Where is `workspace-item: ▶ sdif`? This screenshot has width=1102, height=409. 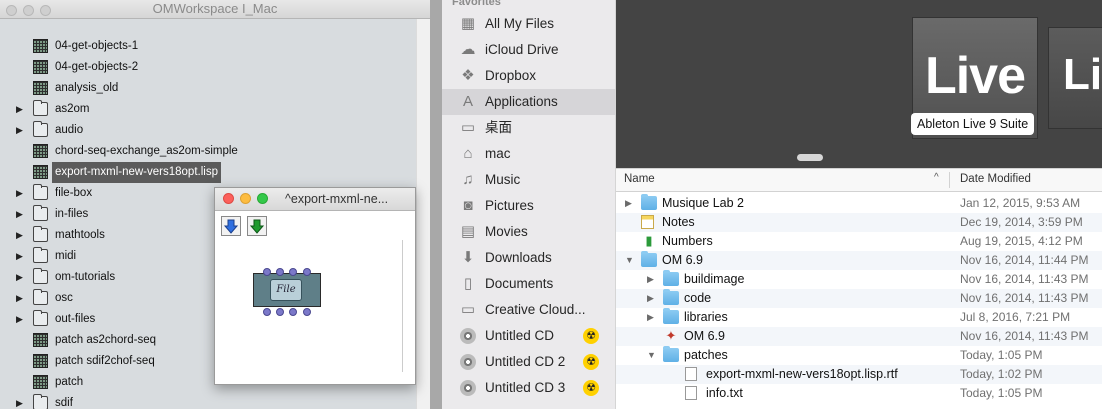 workspace-item: ▶ sdif is located at coordinates (208, 401).